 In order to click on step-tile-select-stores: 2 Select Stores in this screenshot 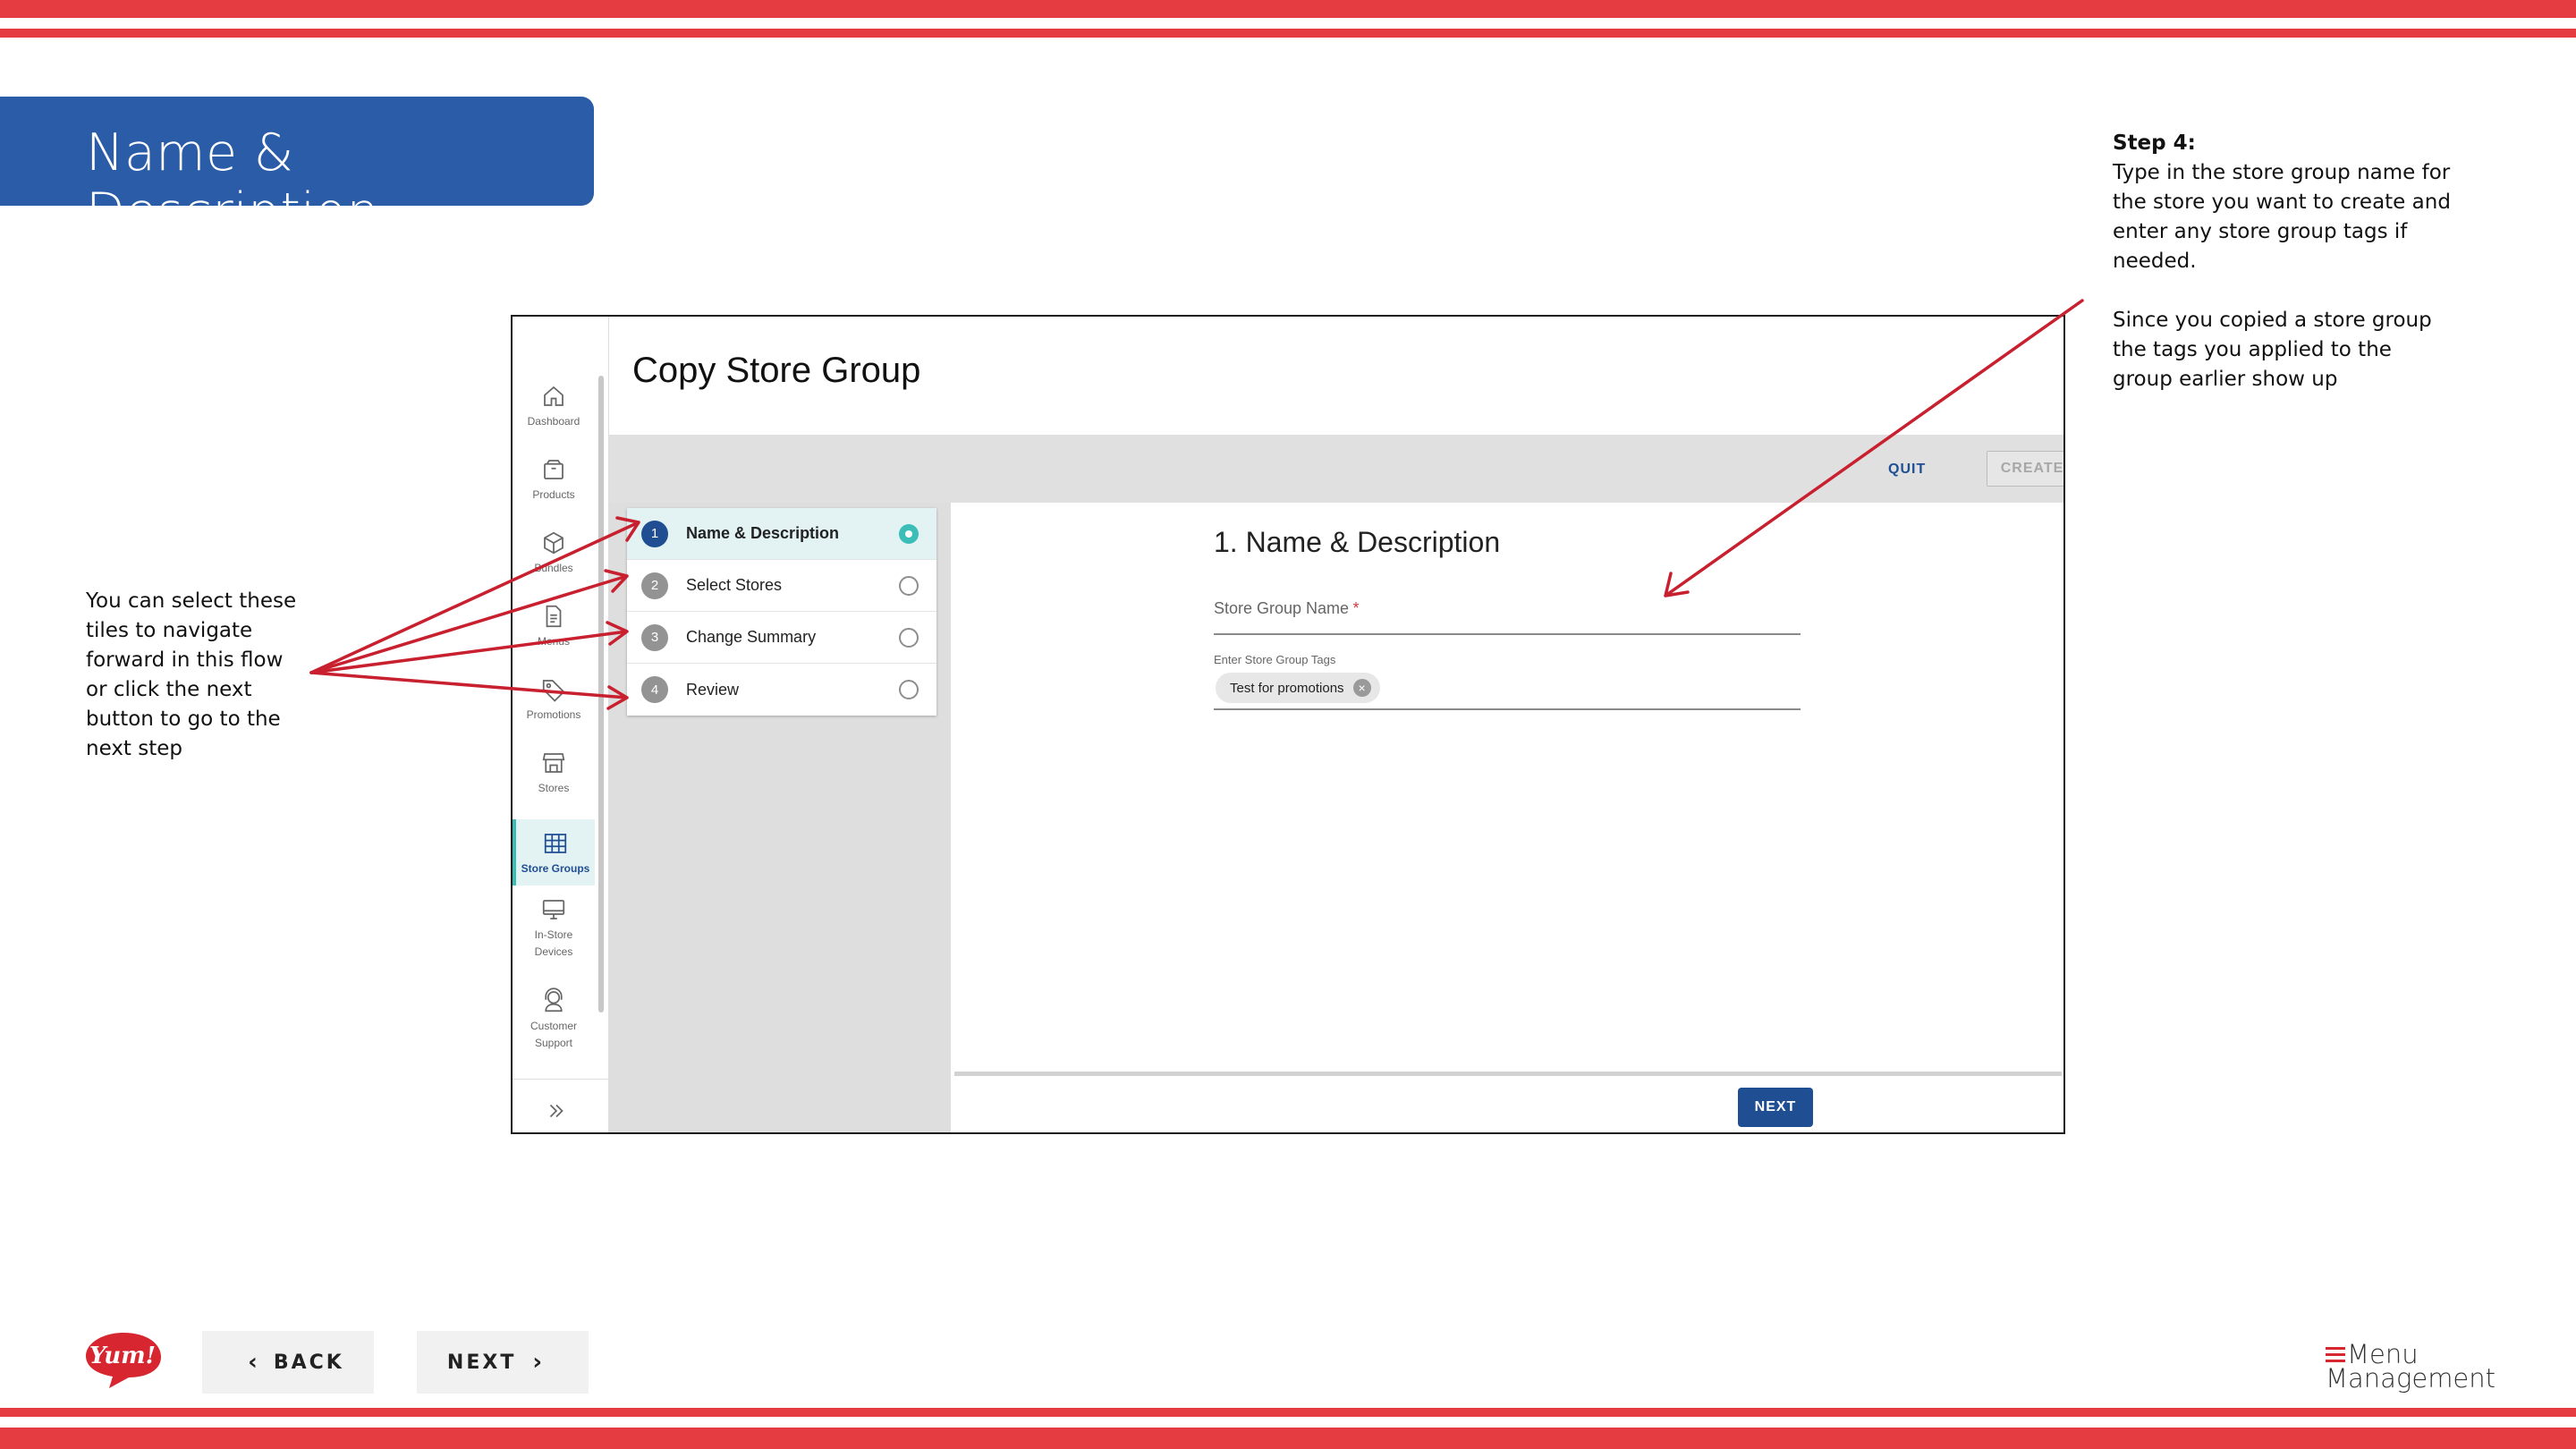, I will do `click(781, 586)`.